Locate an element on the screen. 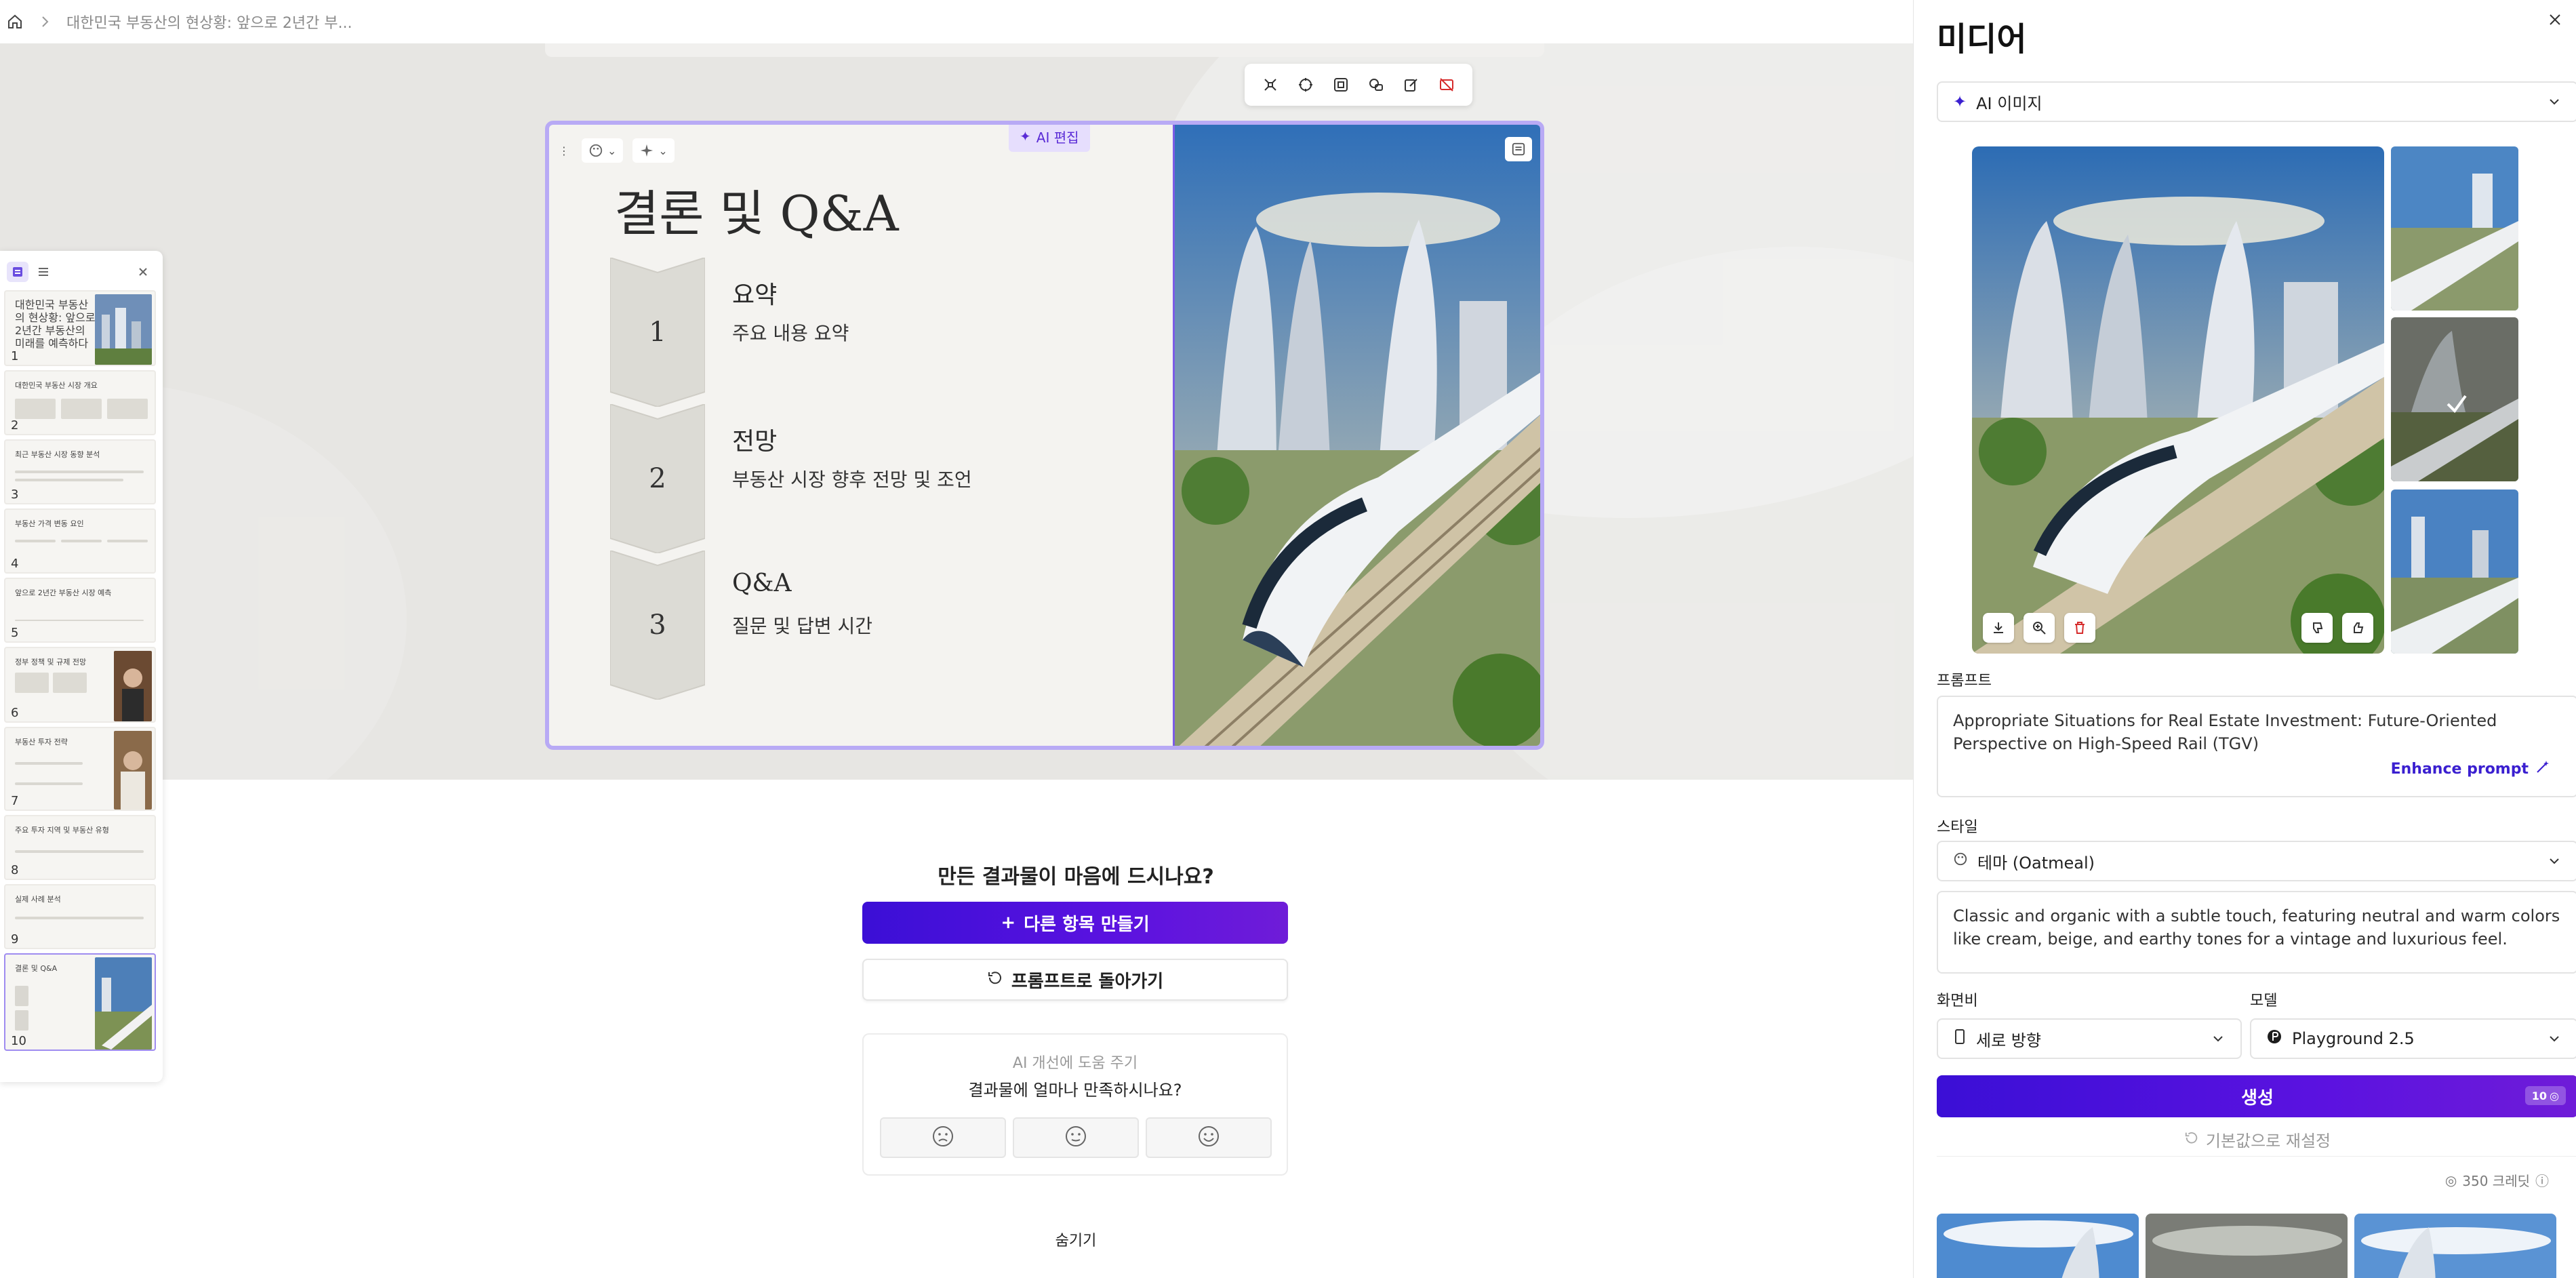 This screenshot has width=2576, height=1278. generated-image-selected is located at coordinates (2178, 400).